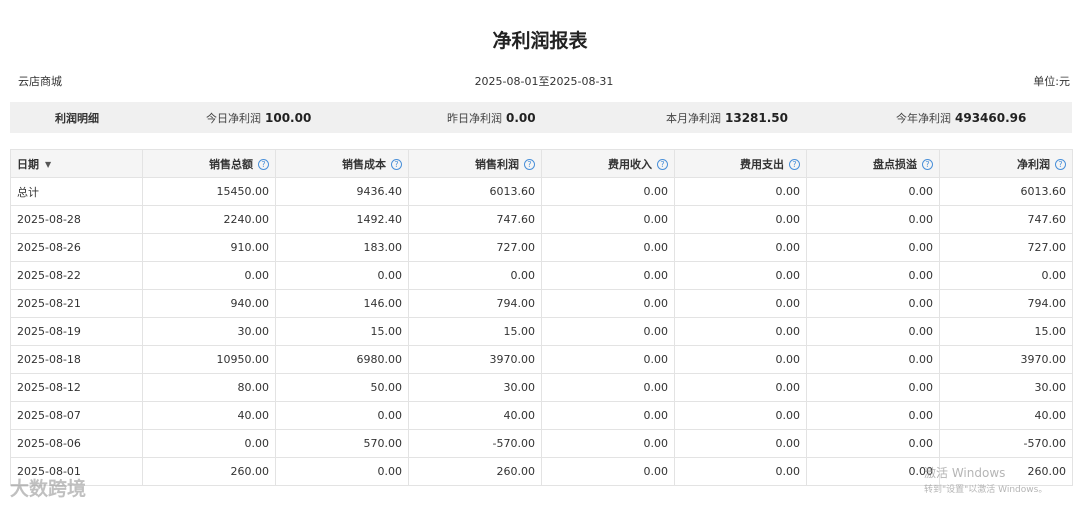 This screenshot has height=506, width=1080. Describe the element at coordinates (209, 303) in the screenshot. I see `table-cell: 940.00` at that location.